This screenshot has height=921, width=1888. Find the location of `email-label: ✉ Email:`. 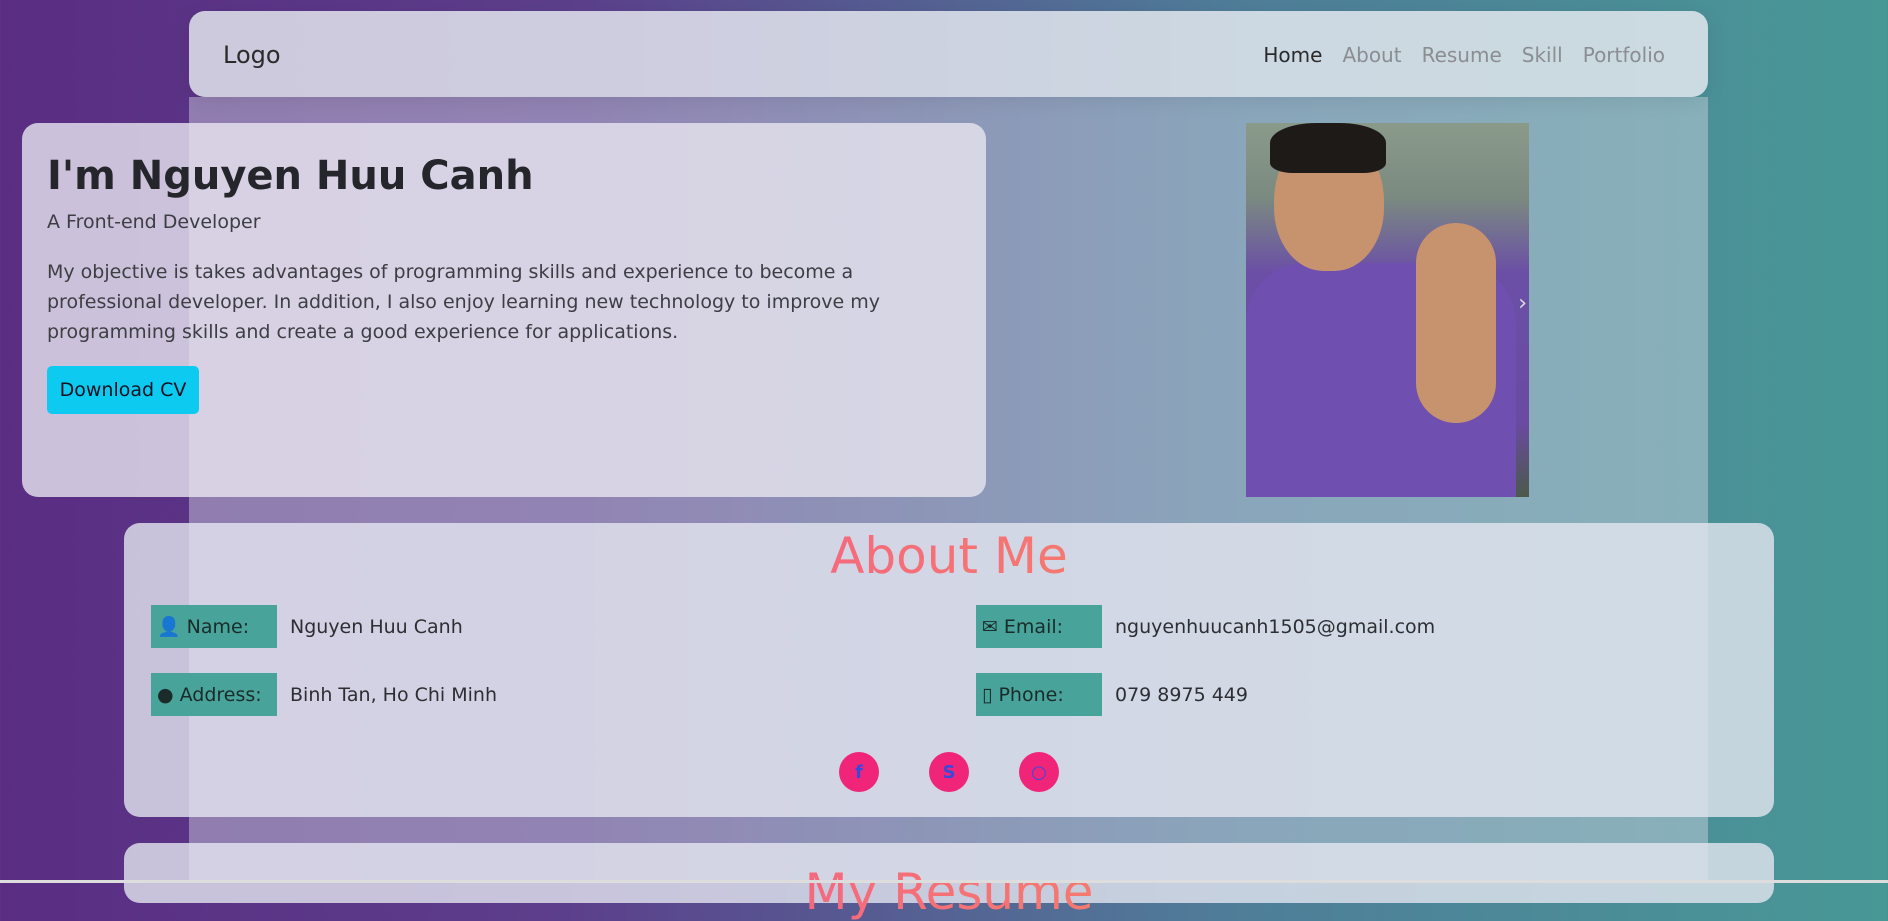

email-label: ✉ Email: is located at coordinates (1039, 626).